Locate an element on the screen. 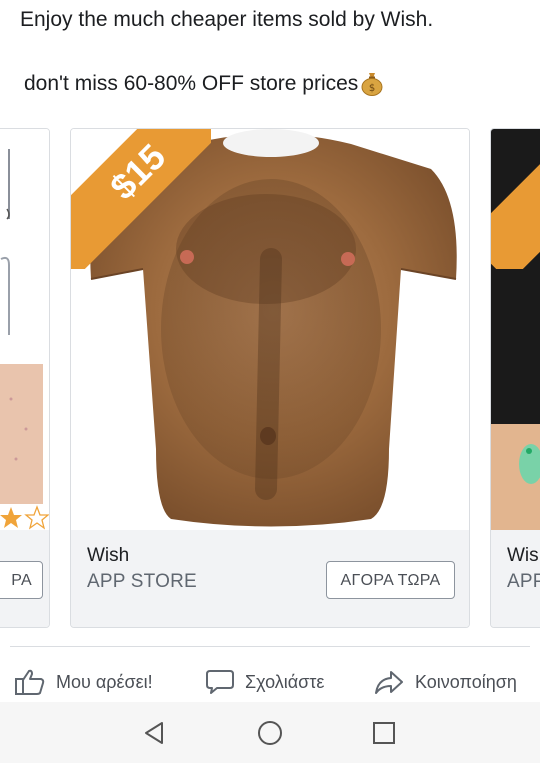 The height and width of the screenshot is (763, 540). comment-button: Σχολιάστε is located at coordinates (264, 682).